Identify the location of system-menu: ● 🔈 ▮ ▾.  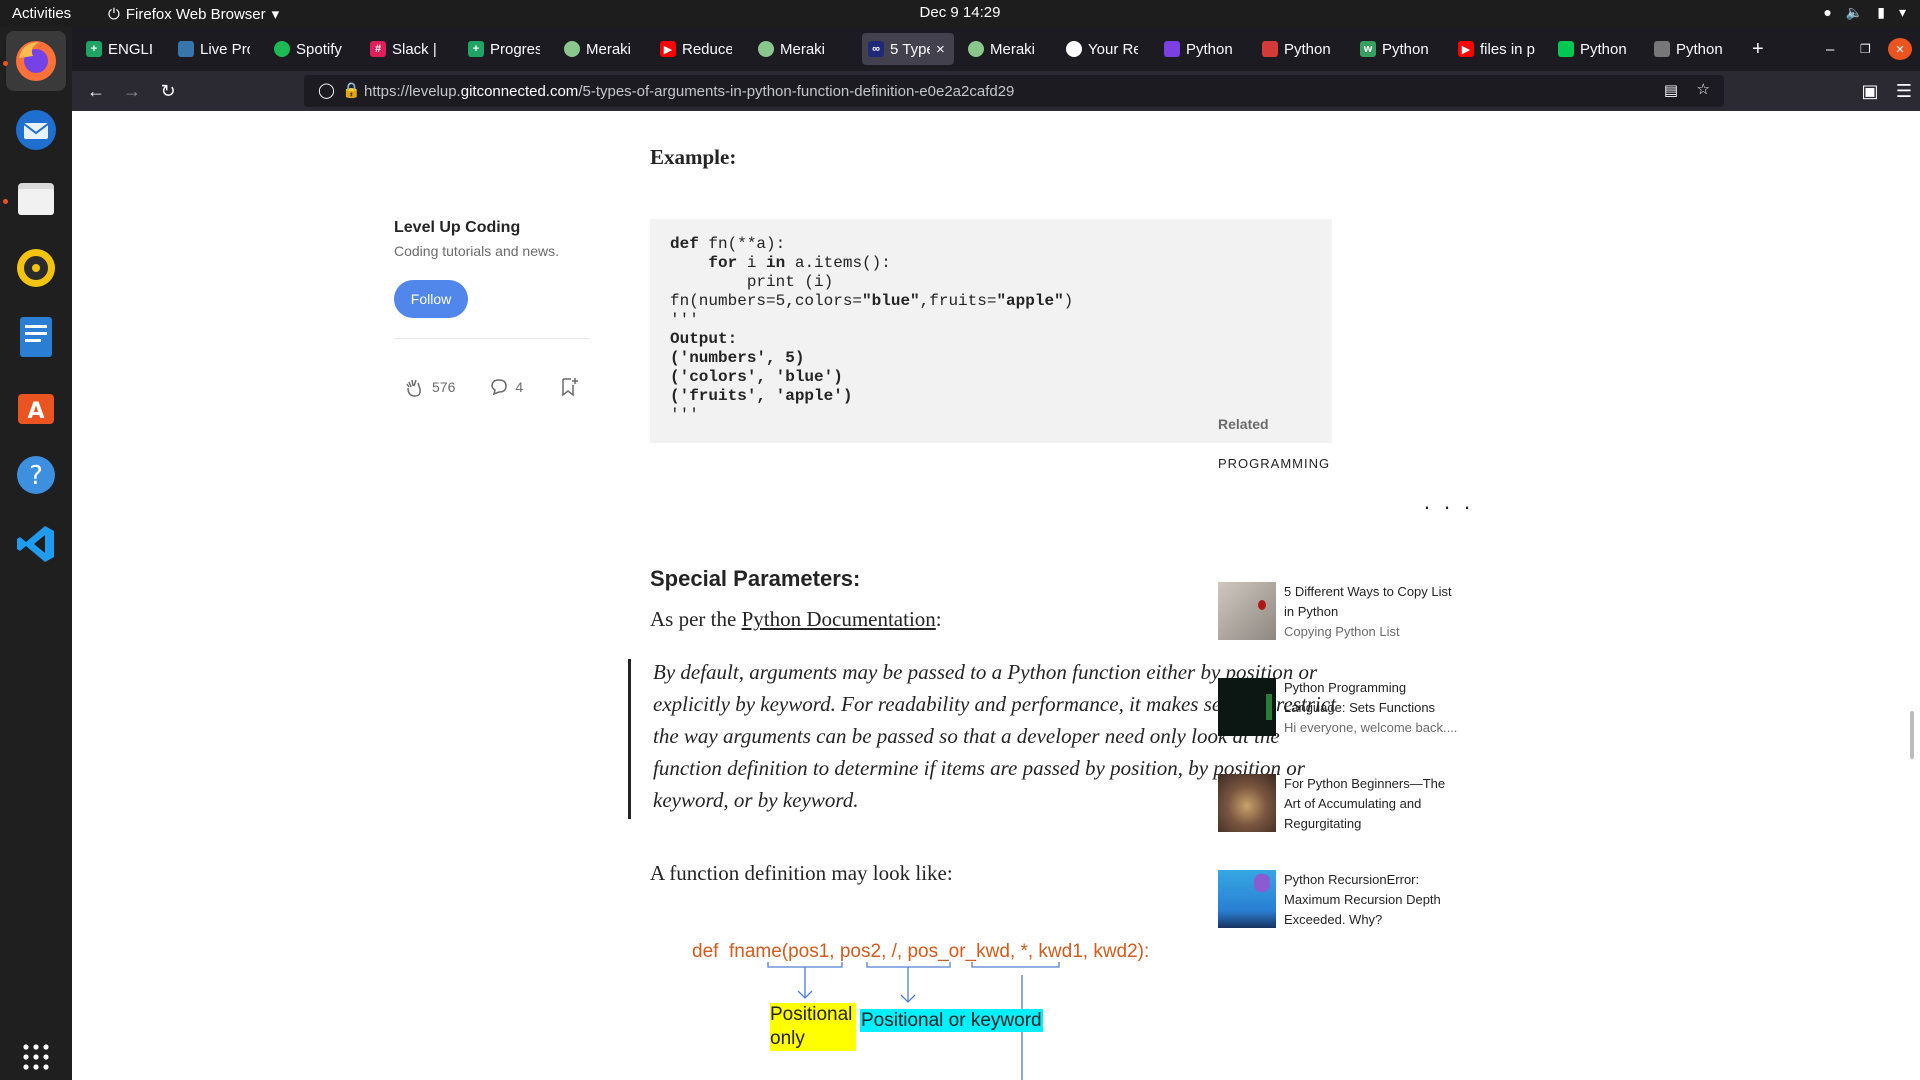
(1864, 12).